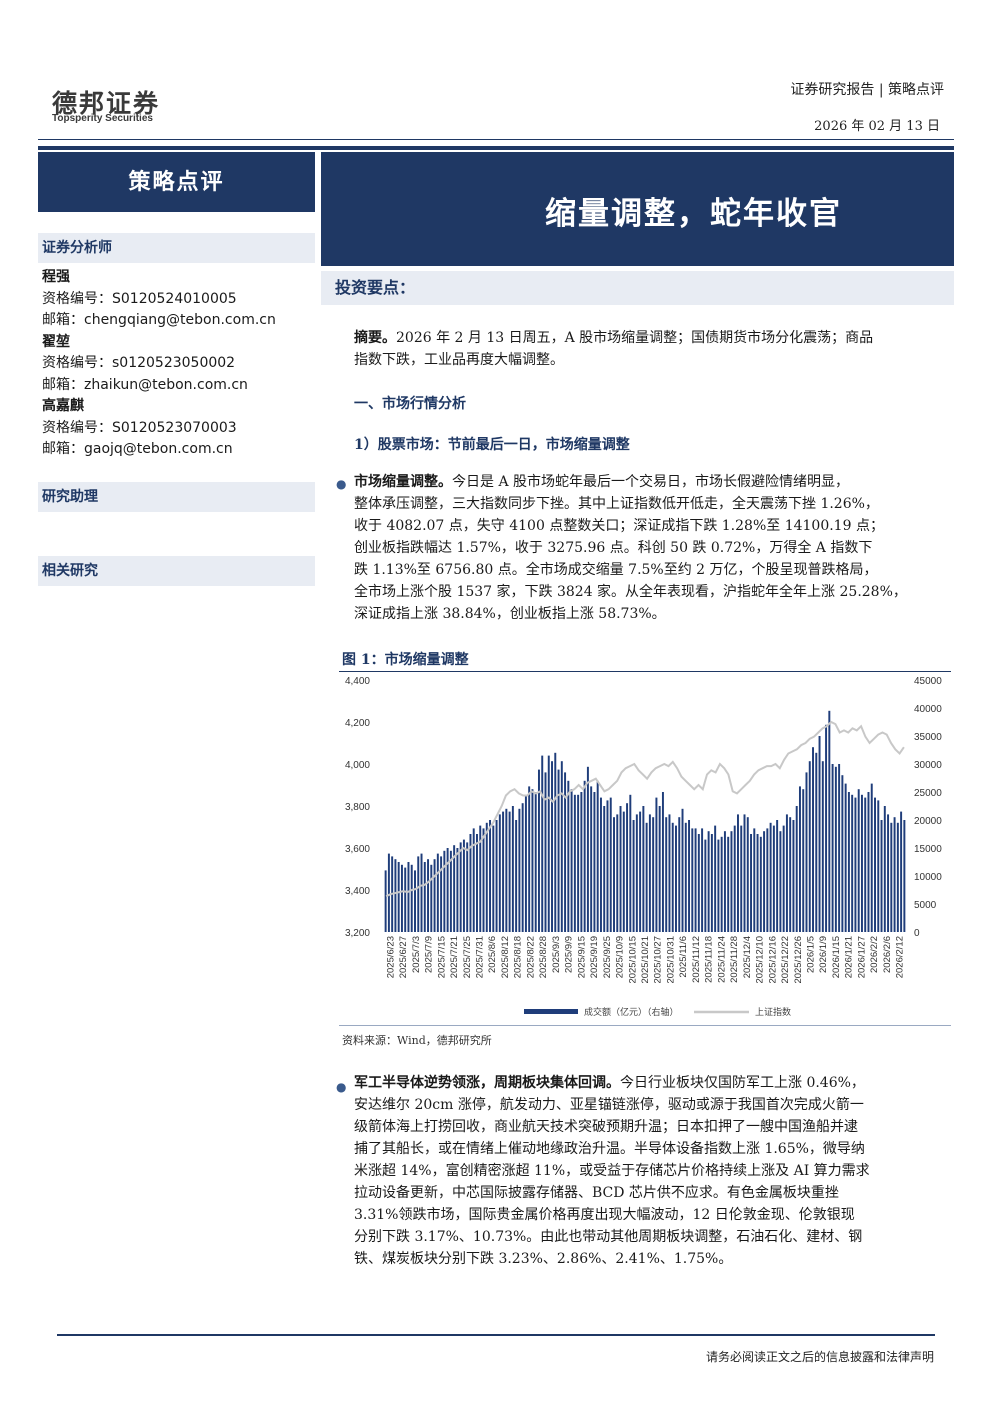 The height and width of the screenshot is (1403, 992). Describe the element at coordinates (760, 960) in the screenshot. I see `x-tick-label: 2025/12/10` at that location.